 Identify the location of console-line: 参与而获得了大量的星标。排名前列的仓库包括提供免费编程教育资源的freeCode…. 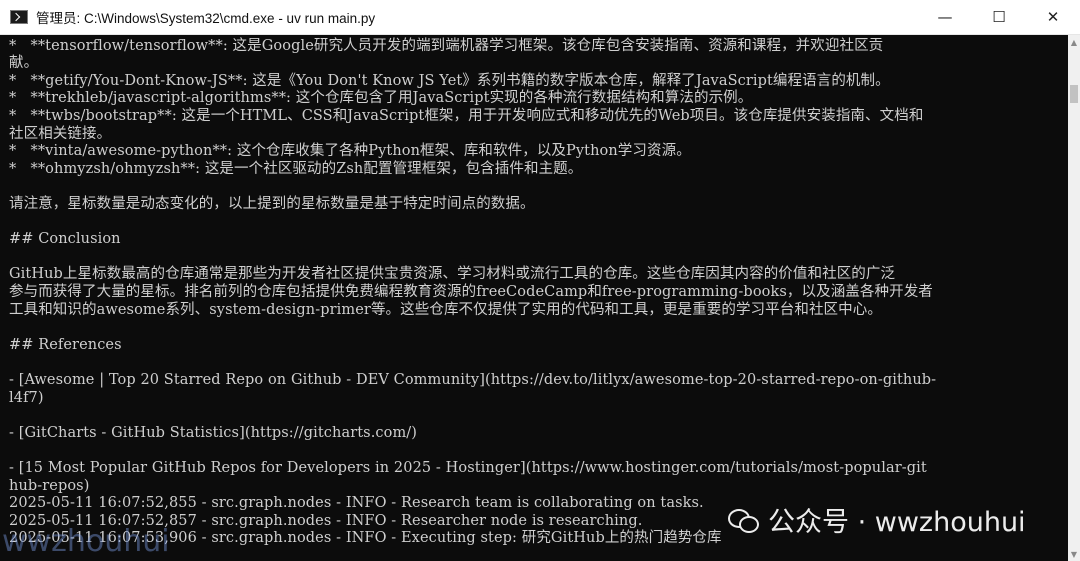
(471, 291).